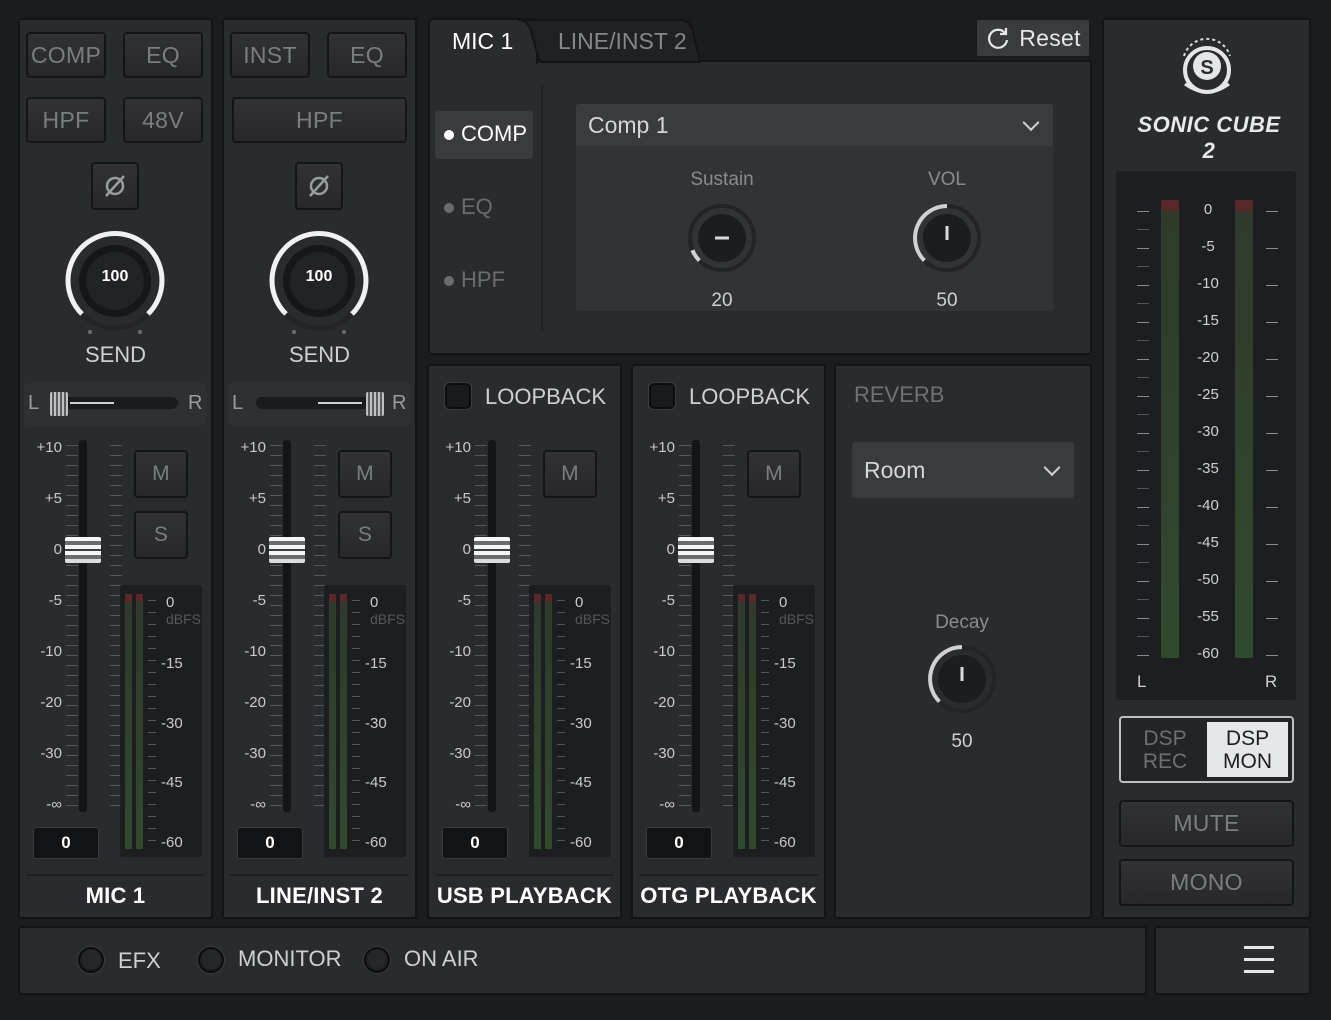 This screenshot has width=1331, height=1020. What do you see at coordinates (664, 702) in the screenshot?
I see `fader-scale-label: -20` at bounding box center [664, 702].